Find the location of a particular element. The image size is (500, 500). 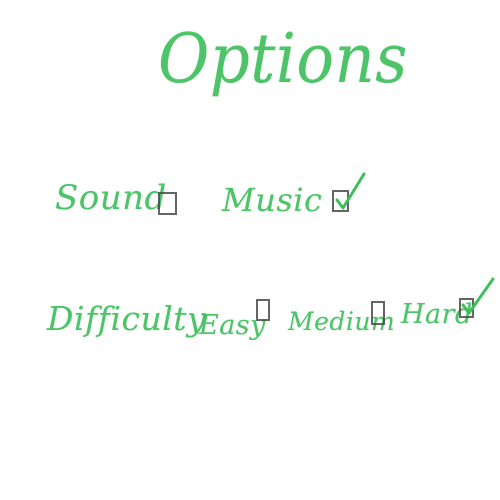

sound-label: Sound is located at coordinates (111, 198).